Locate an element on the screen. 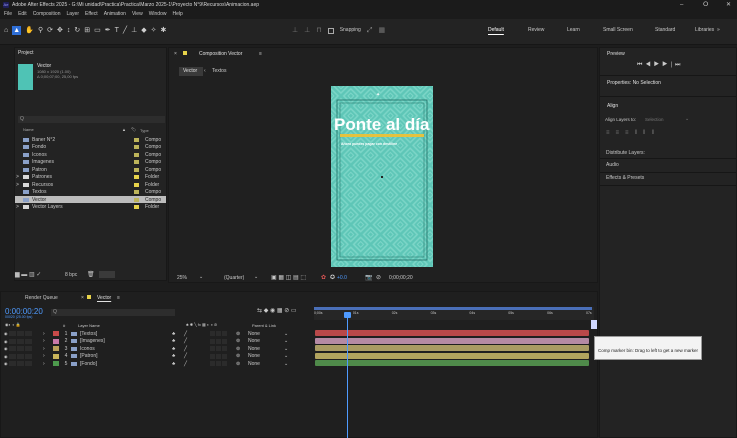  axis-view-icon: ⊓ is located at coordinates (318, 30).